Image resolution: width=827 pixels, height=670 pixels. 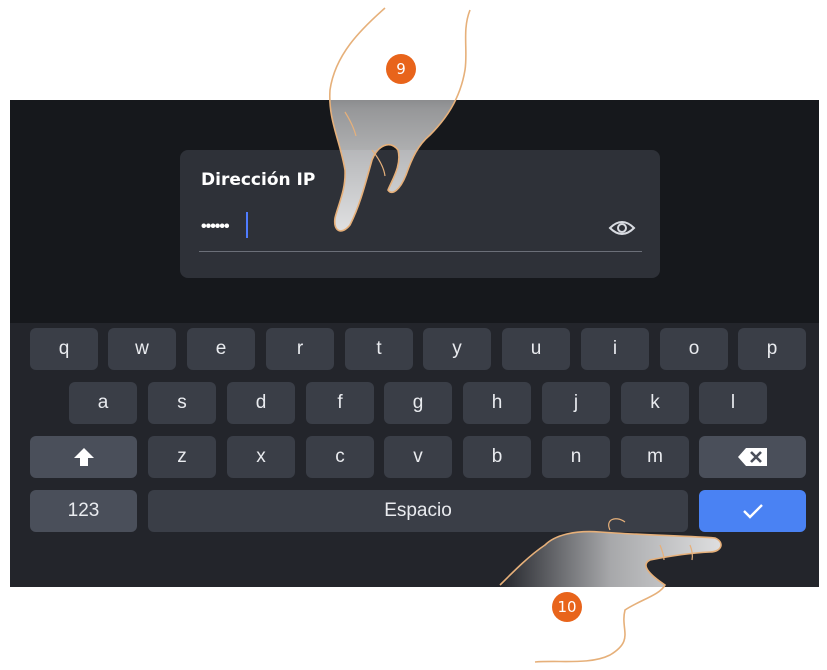 I want to click on step-badge-9: 9, so click(x=401, y=69).